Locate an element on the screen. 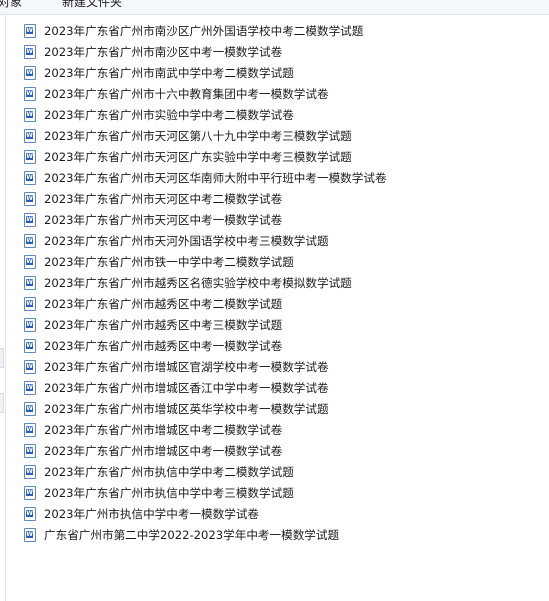 This screenshot has width=549, height=601. file-name-label: 2023年广东省广州市南沙区广州外国语学校中考二模数学试题 is located at coordinates (204, 30).